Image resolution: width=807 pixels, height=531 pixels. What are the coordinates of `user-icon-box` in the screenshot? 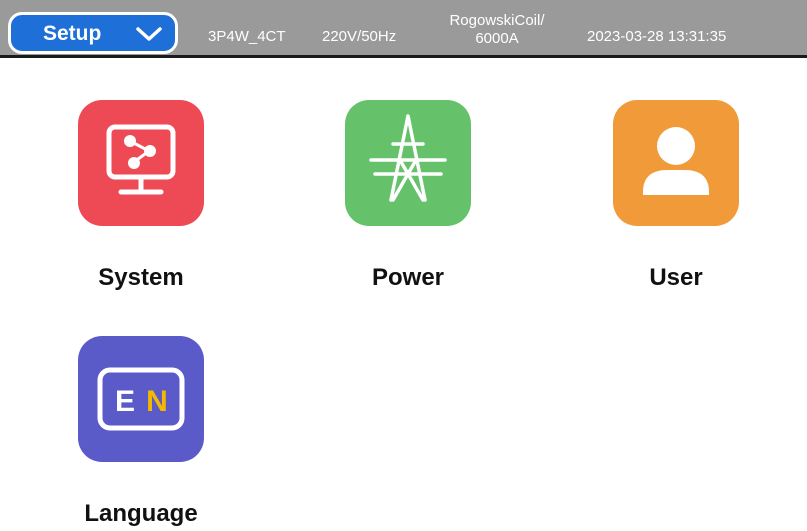 It's located at (676, 163).